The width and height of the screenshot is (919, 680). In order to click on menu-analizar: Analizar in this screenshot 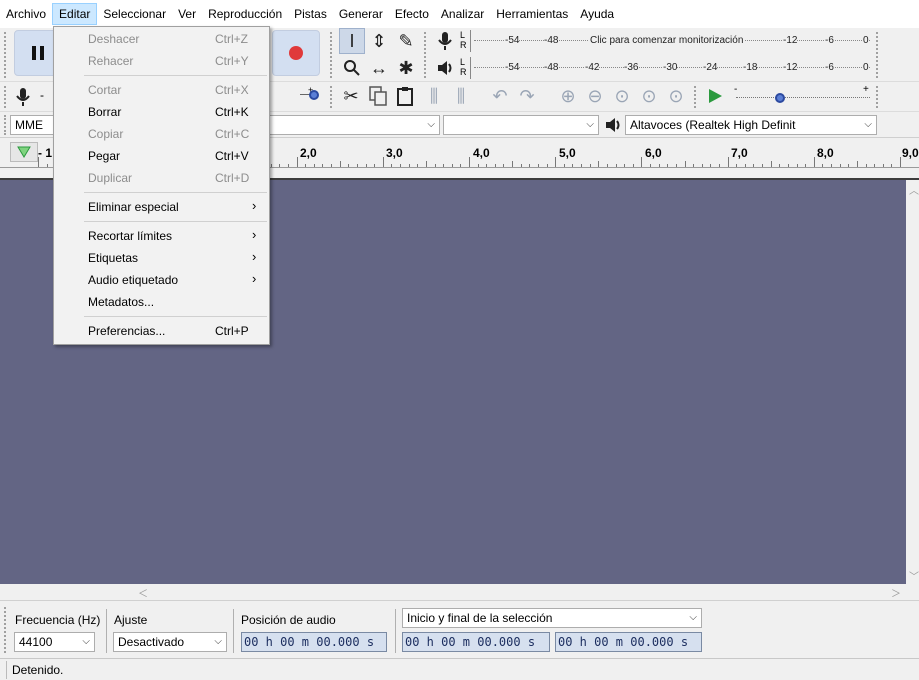, I will do `click(462, 14)`.